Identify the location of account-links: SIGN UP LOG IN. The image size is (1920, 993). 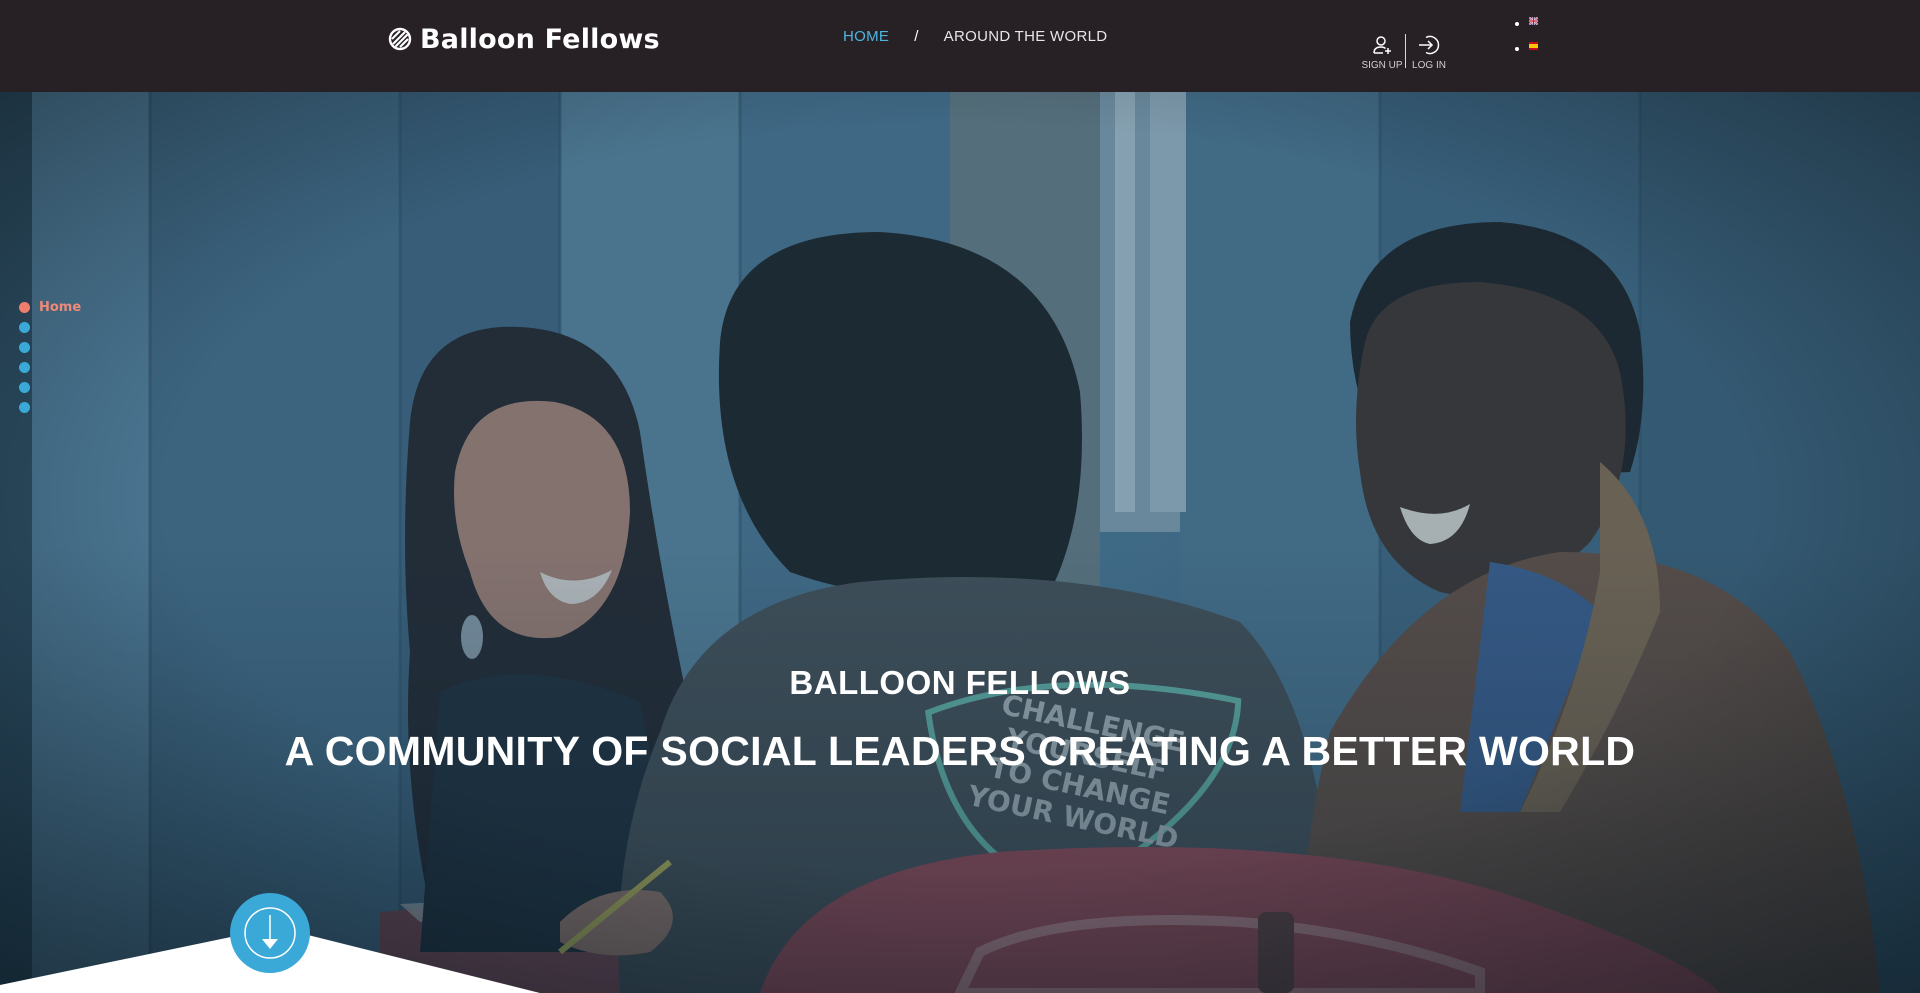
(1405, 52).